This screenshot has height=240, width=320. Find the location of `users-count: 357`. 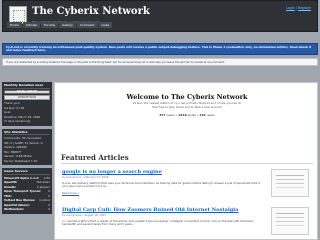

users-count: 357 is located at coordinates (162, 115).